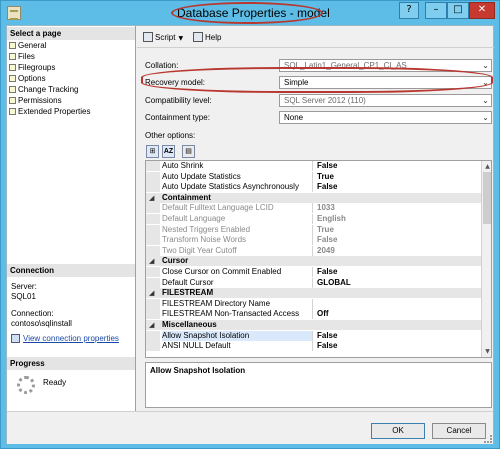 The image size is (500, 449). I want to click on property-value: 1033, so click(326, 208).